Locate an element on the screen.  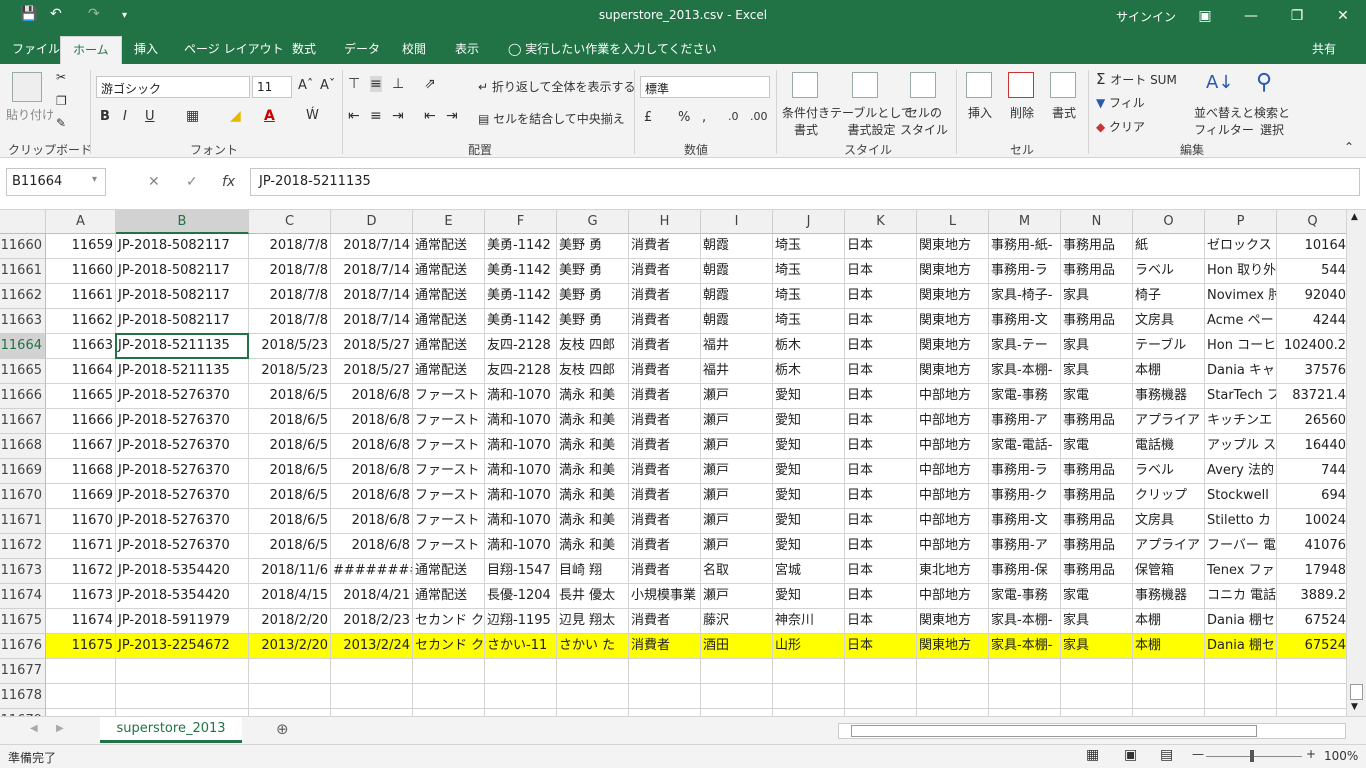
table-cell: 通常配送 is located at coordinates (449, 346).